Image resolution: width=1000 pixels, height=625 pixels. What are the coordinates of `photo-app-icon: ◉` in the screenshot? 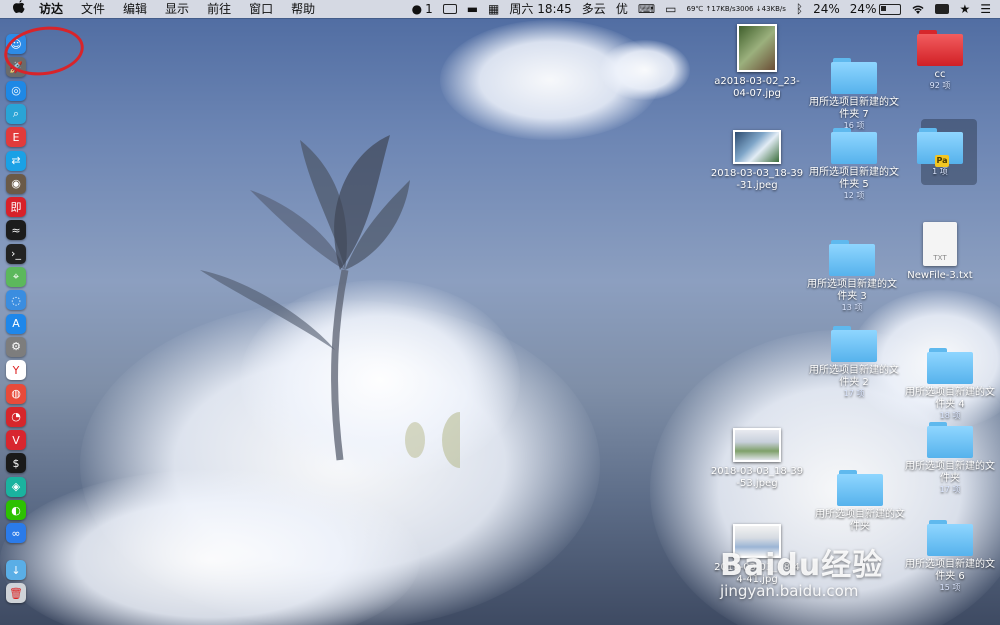 It's located at (16, 183).